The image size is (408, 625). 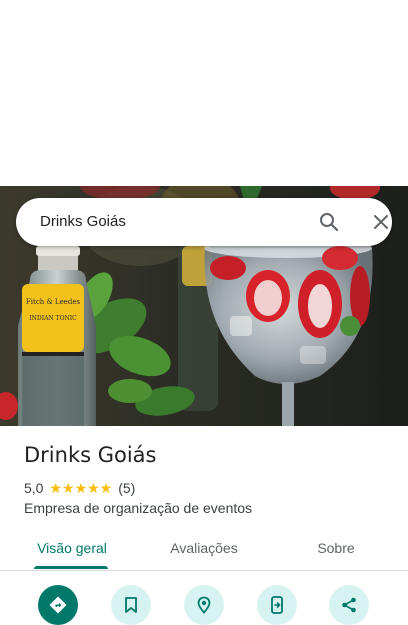 What do you see at coordinates (126, 488) in the screenshot?
I see `review-count: (5)` at bounding box center [126, 488].